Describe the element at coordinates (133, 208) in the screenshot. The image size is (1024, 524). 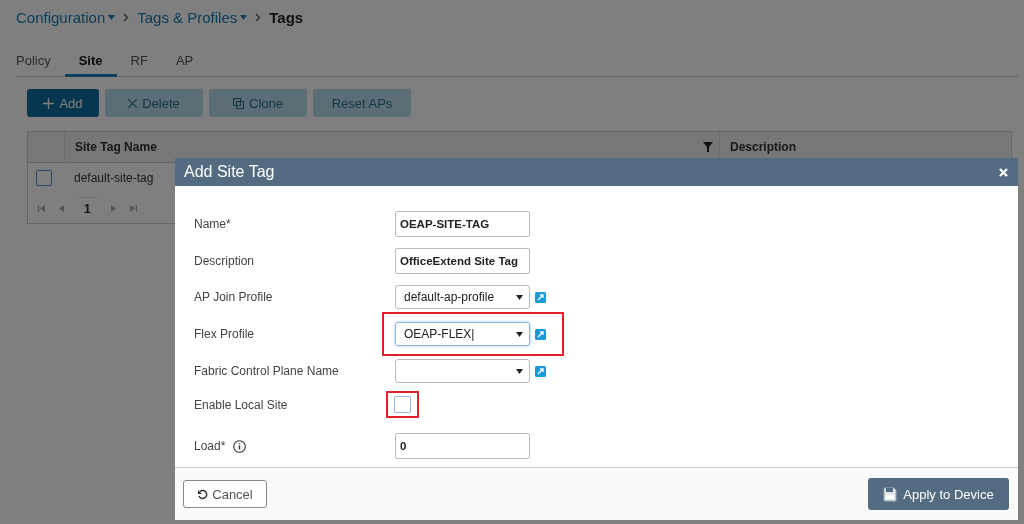
I see `last-page-icon` at that location.